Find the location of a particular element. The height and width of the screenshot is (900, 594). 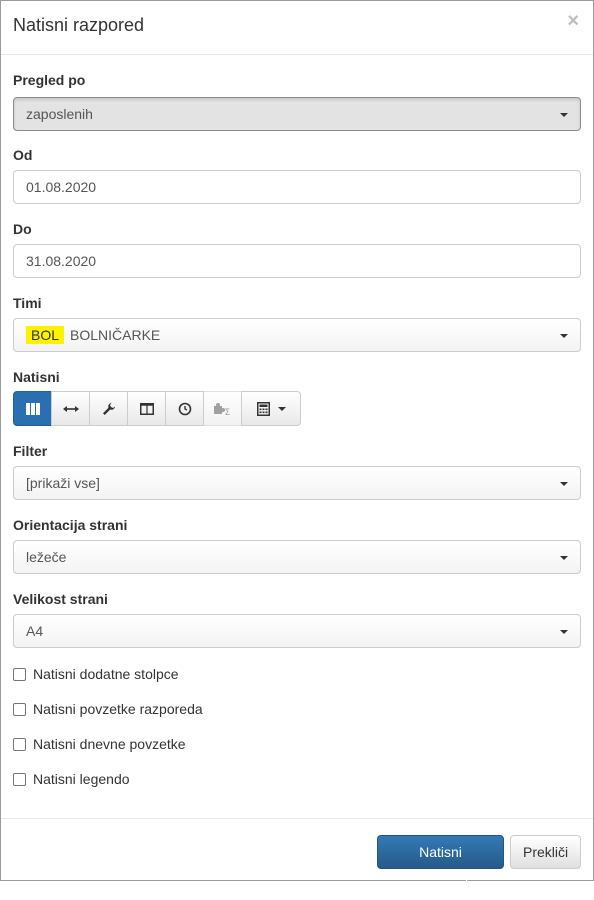

arrows-horizontal-icon is located at coordinates (70, 408).